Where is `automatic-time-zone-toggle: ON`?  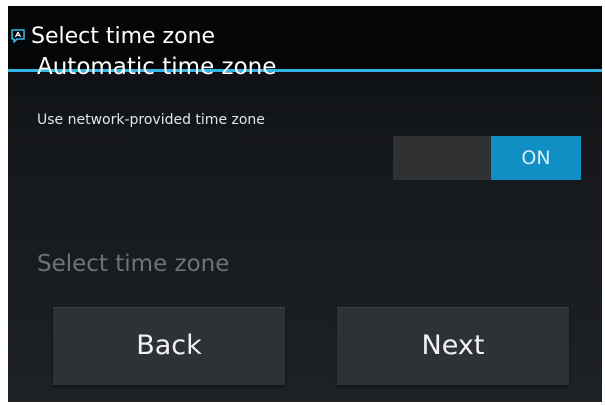
automatic-time-zone-toggle: ON is located at coordinates (487, 158).